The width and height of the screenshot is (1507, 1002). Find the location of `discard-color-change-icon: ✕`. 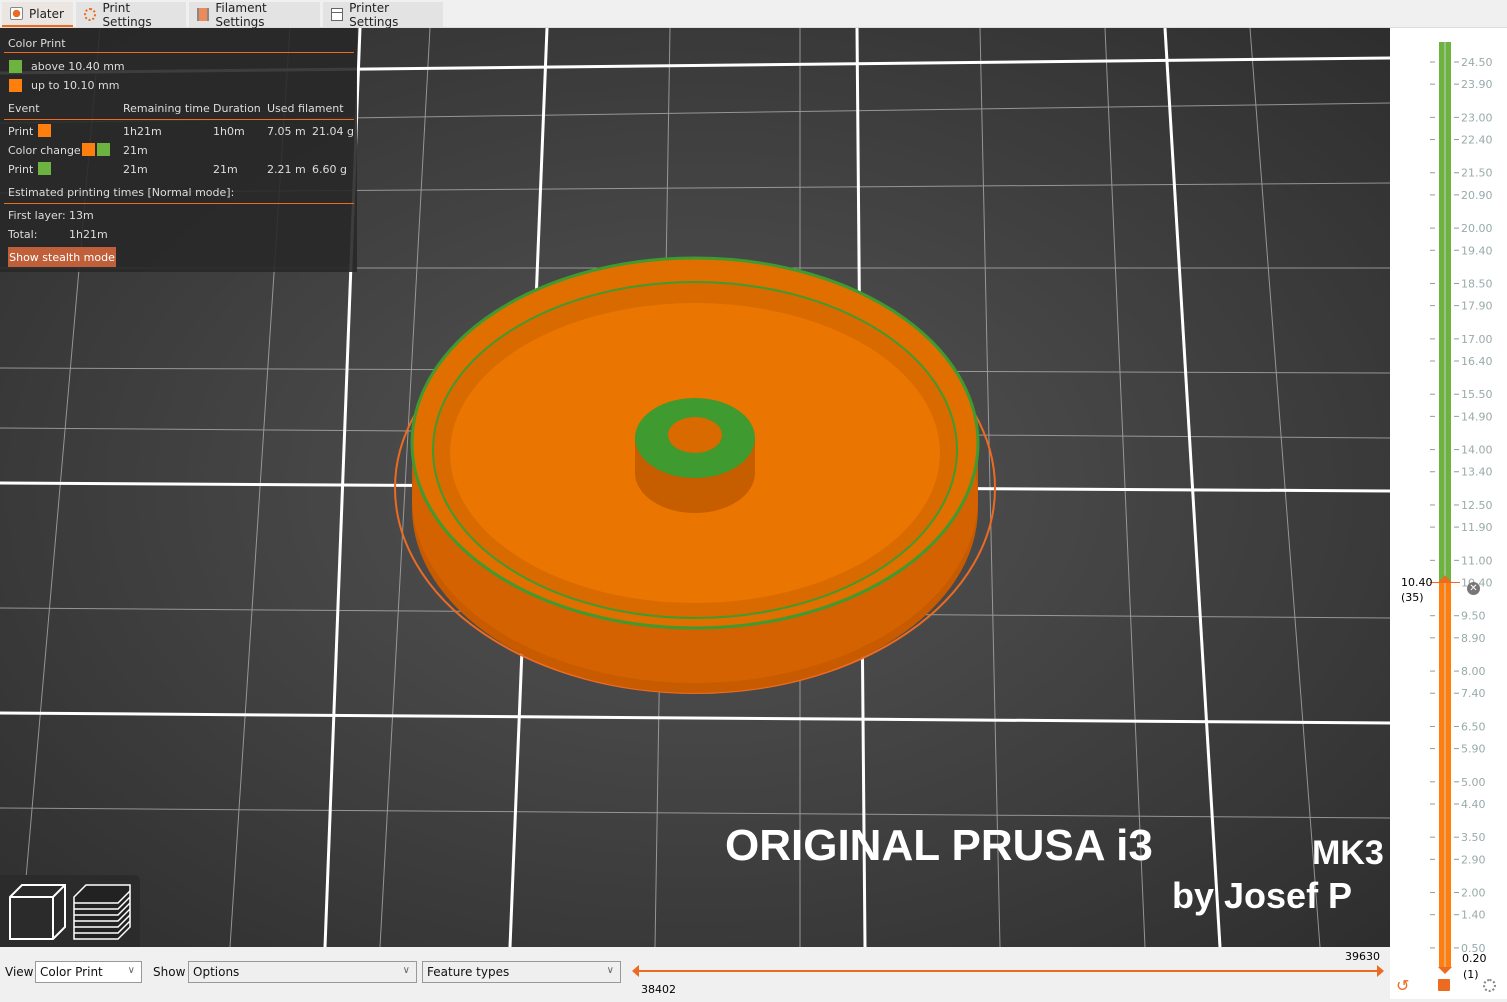

discard-color-change-icon: ✕ is located at coordinates (1473, 588).